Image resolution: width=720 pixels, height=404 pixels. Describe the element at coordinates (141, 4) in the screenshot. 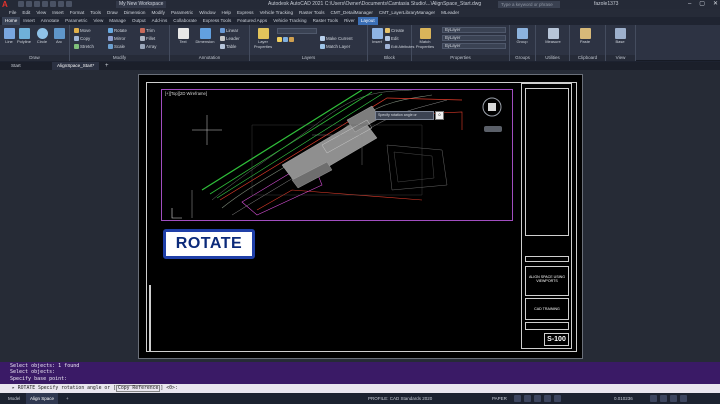

I see `workspace-dropdown: My New Workspace` at that location.